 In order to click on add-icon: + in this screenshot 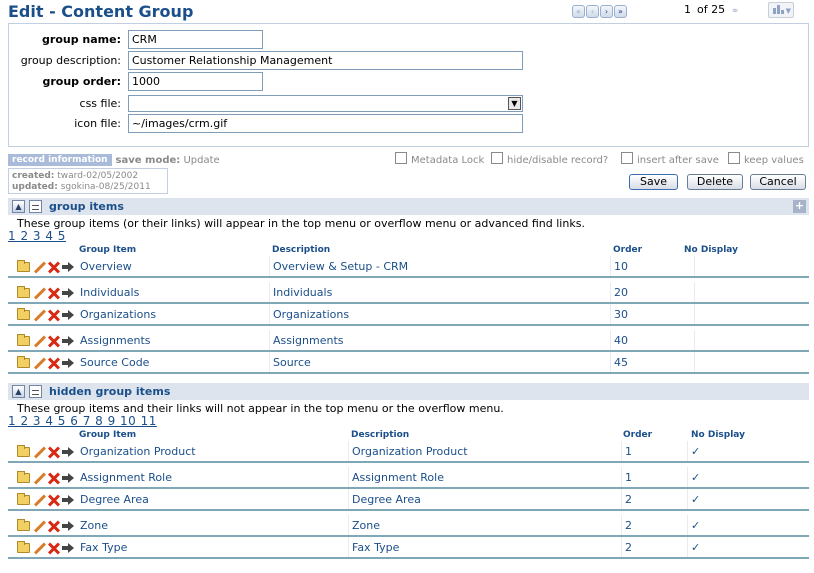, I will do `click(799, 206)`.